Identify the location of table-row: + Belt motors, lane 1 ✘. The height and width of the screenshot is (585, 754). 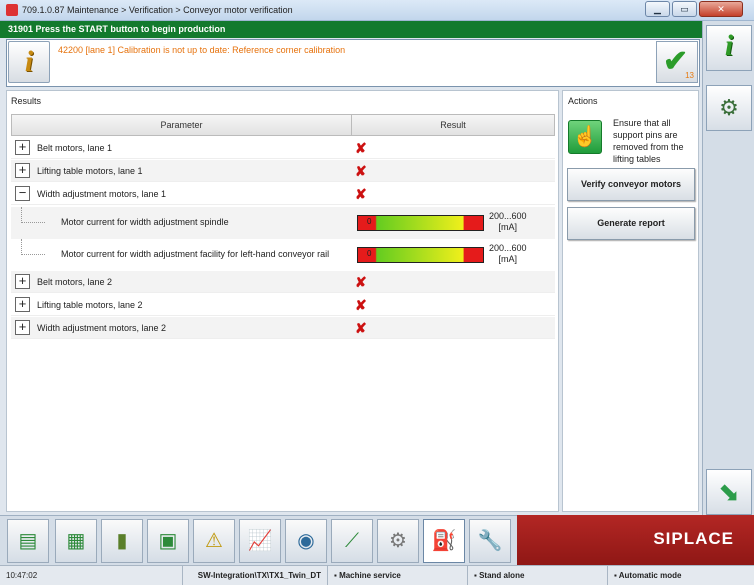
(283, 148).